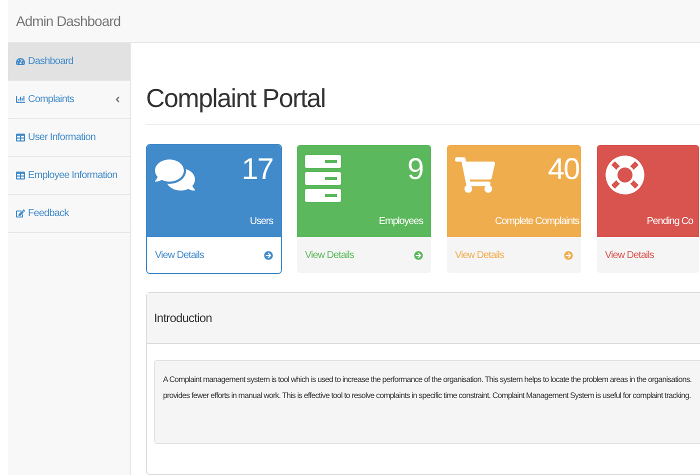 The width and height of the screenshot is (700, 475). What do you see at coordinates (537, 221) in the screenshot?
I see `stat-label: Complete Complaints` at bounding box center [537, 221].